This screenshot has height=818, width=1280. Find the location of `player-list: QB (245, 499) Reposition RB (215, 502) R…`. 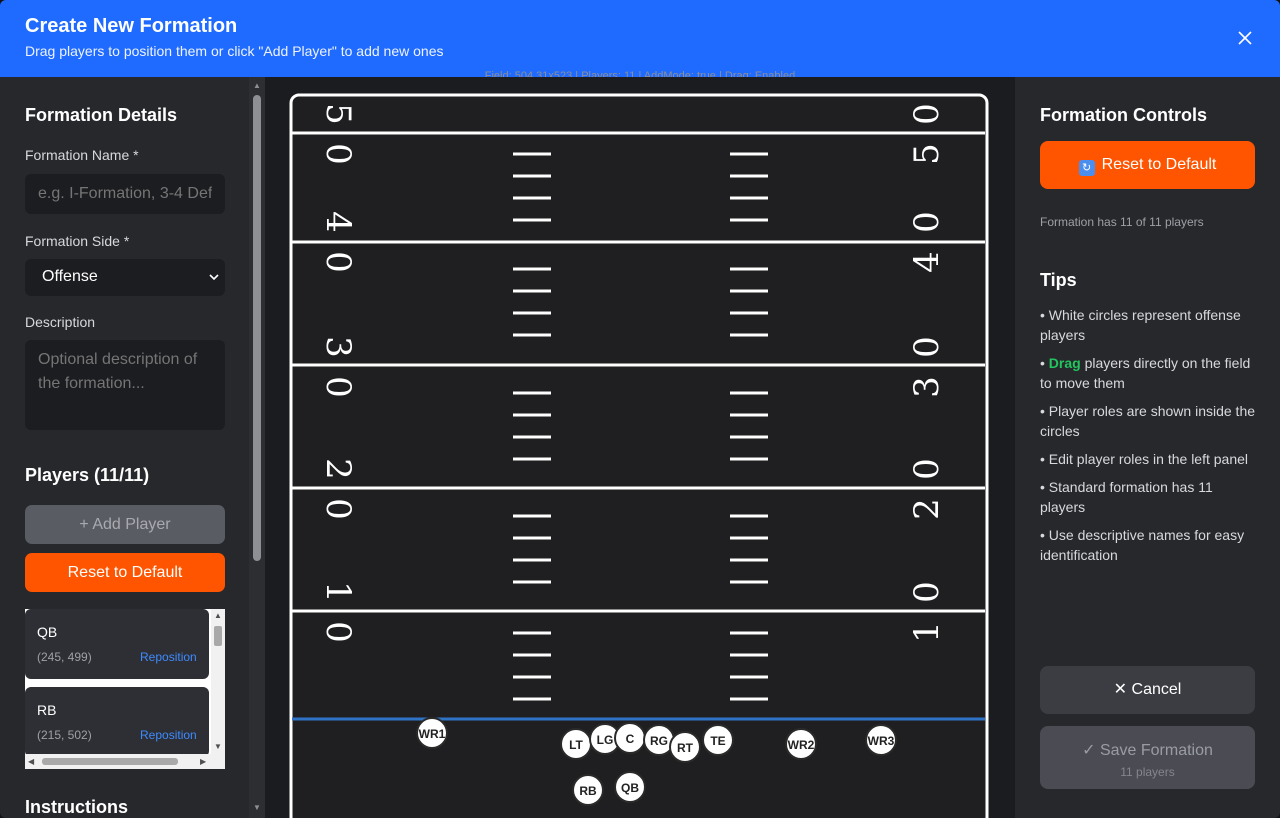

player-list: QB (245, 499) Reposition RB (215, 502) R… is located at coordinates (125, 689).